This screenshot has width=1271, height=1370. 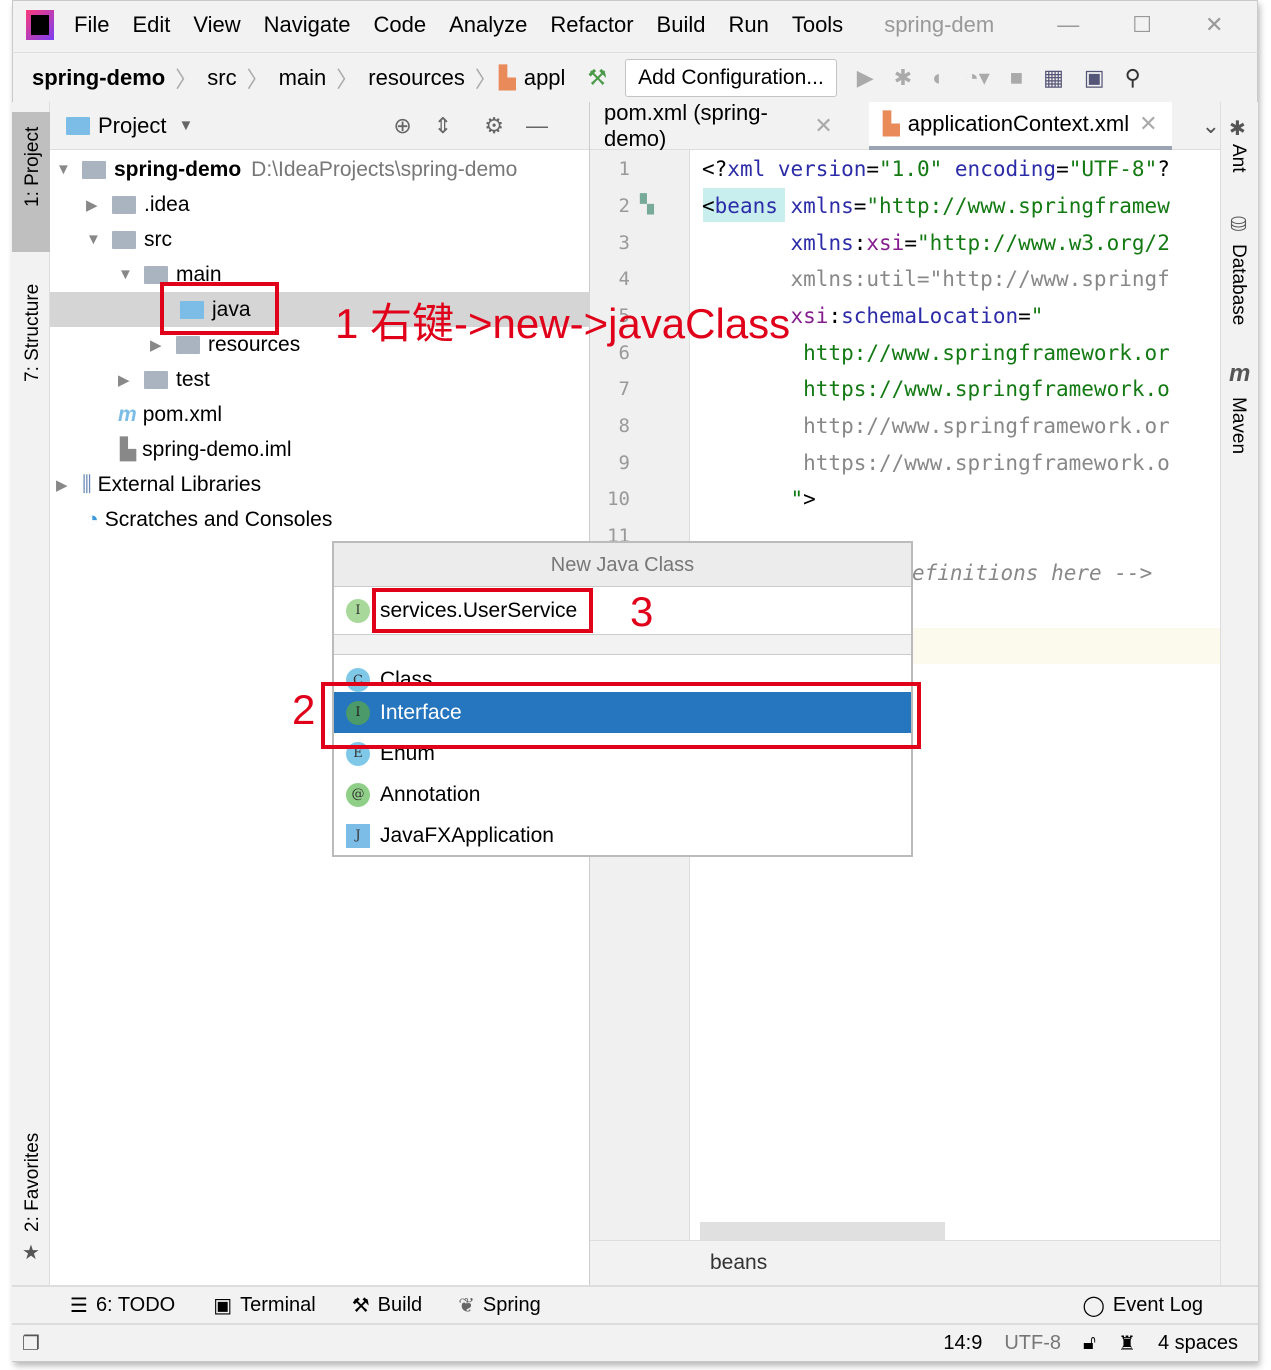 What do you see at coordinates (218, 519) in the screenshot?
I see `tree-item-label: Scratches and Consoles` at bounding box center [218, 519].